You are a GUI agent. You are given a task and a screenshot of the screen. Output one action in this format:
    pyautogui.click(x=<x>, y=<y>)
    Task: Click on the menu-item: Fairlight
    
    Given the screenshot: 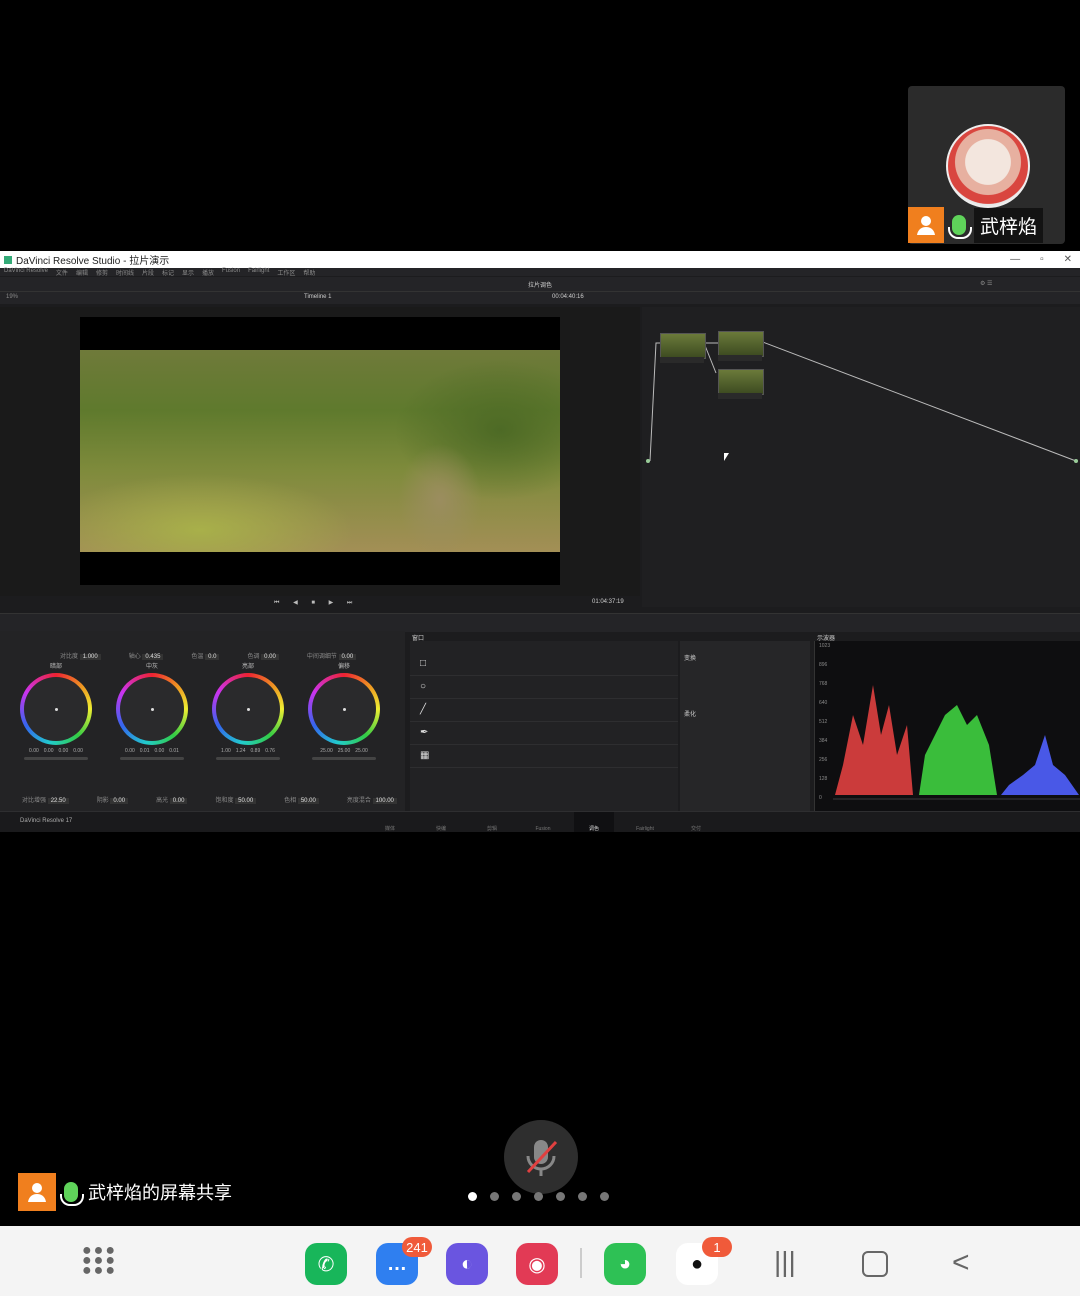 What is the action you would take?
    pyautogui.click(x=258, y=272)
    